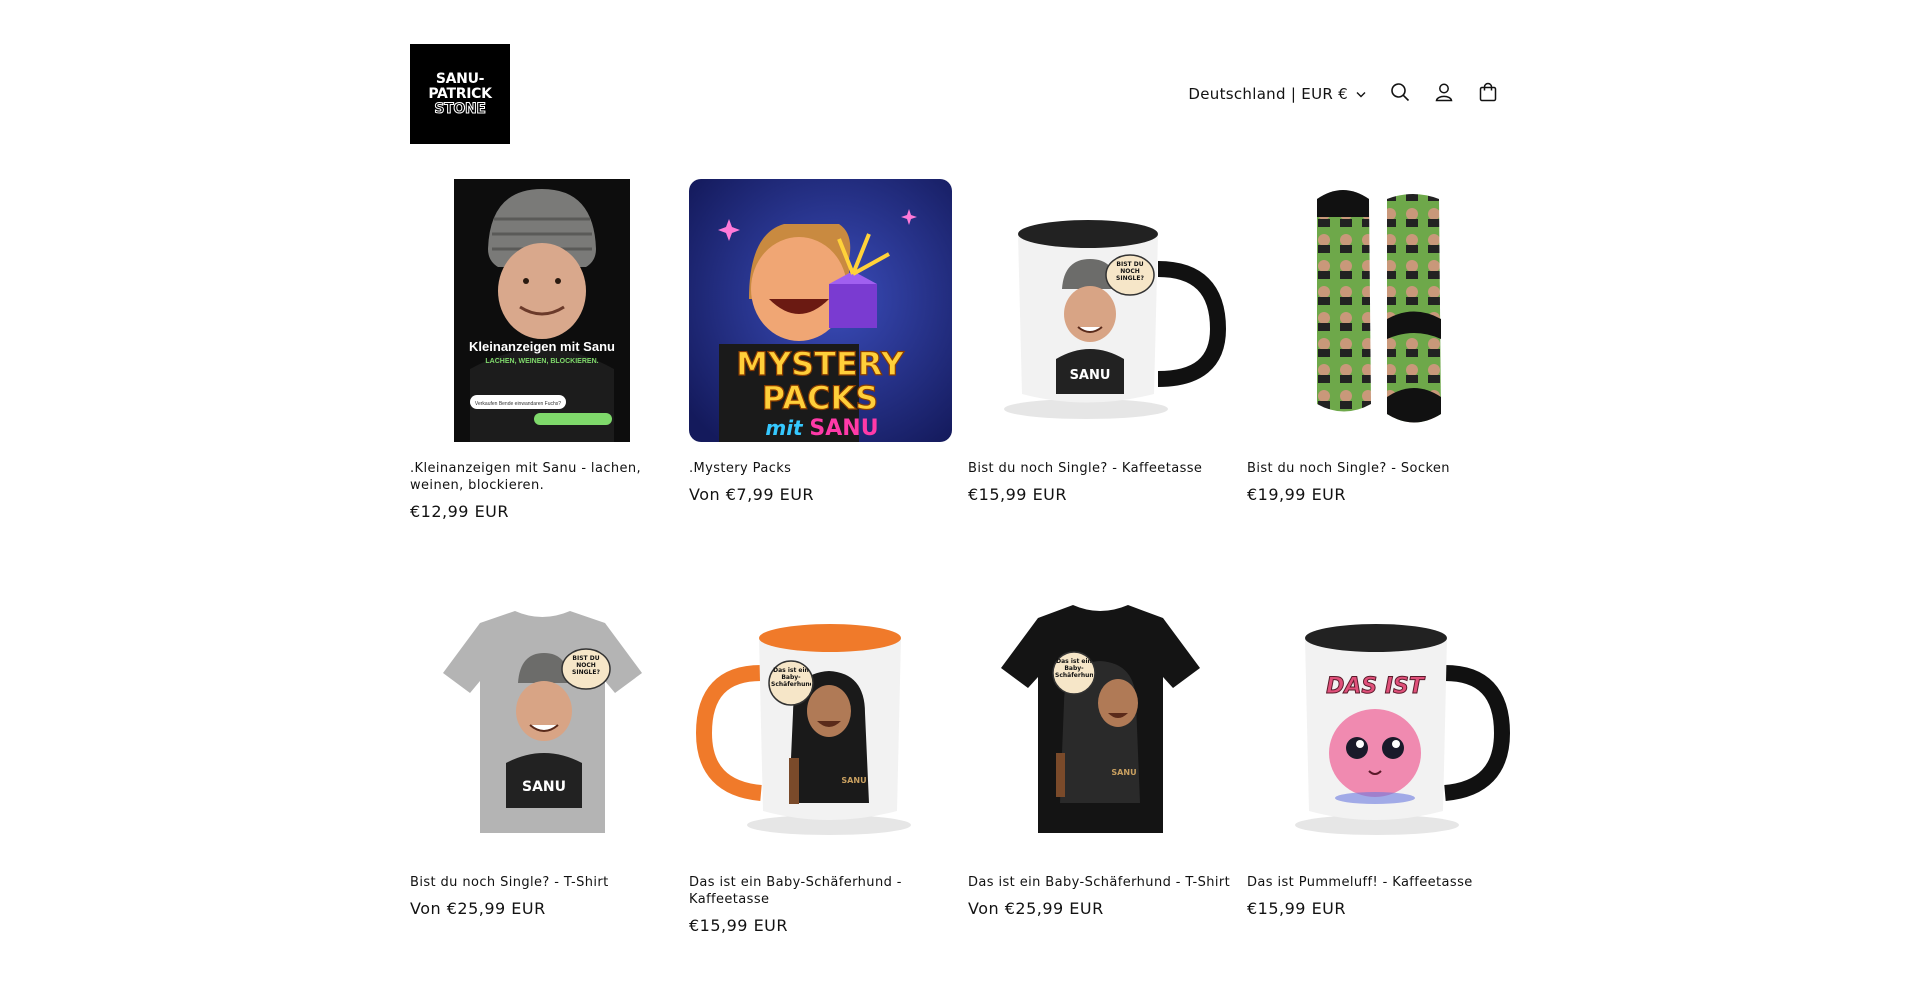  What do you see at coordinates (1268, 94) in the screenshot?
I see `locale-label: Deutschland | EUR €` at bounding box center [1268, 94].